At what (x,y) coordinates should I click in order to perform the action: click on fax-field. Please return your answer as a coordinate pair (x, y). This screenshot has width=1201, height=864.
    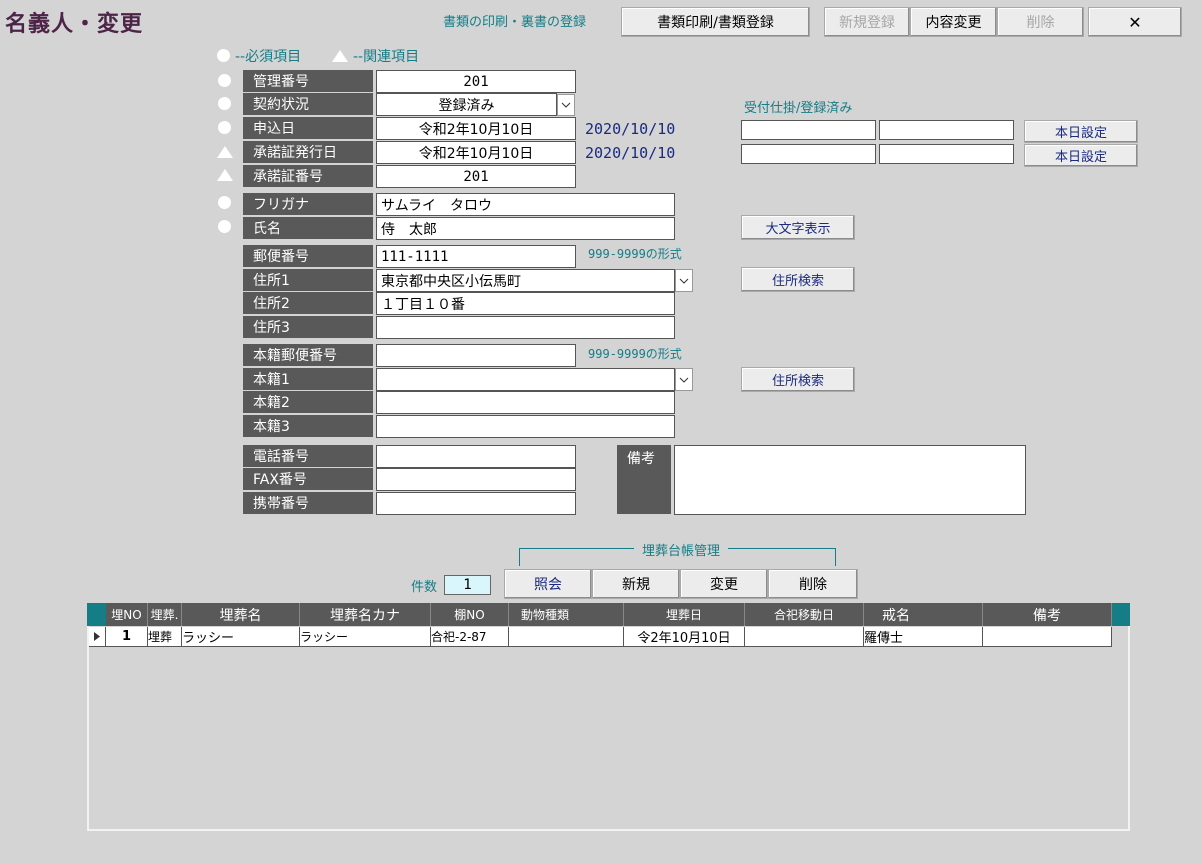
    Looking at the image, I should click on (476, 479).